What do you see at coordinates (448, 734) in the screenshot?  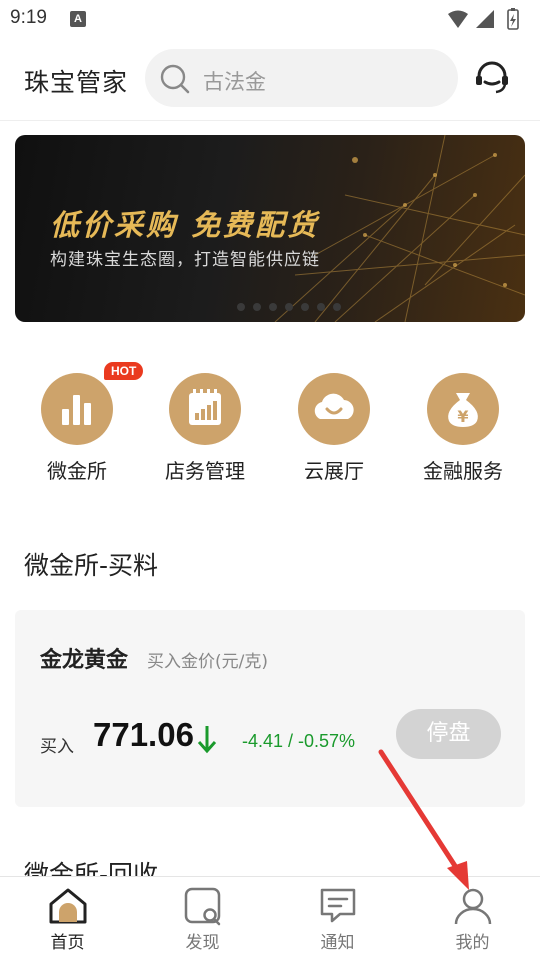 I see `trading-halted-button: 停盘` at bounding box center [448, 734].